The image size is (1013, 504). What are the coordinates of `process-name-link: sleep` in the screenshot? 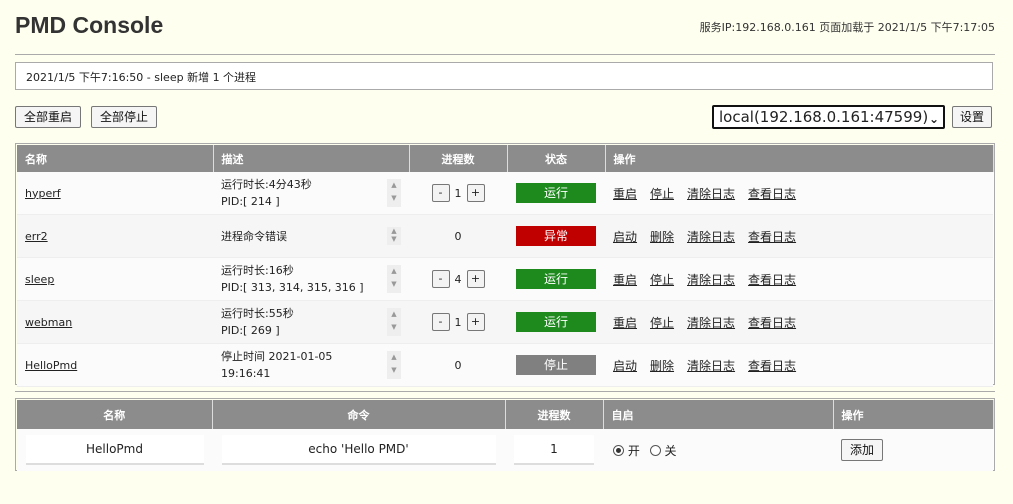 It's located at (39, 279).